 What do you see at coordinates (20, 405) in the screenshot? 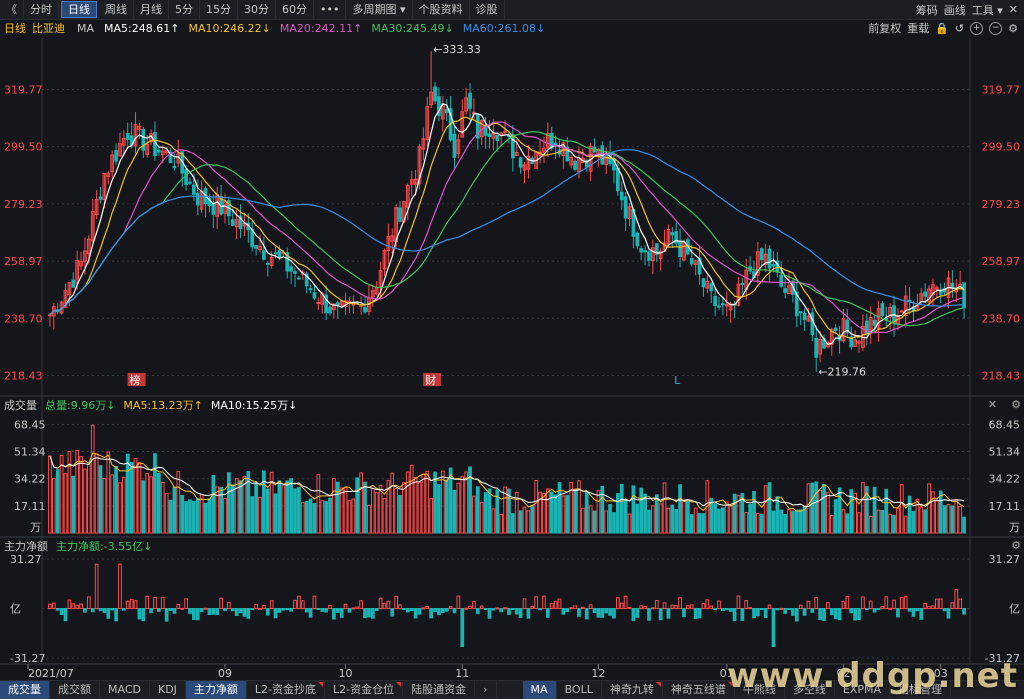
I see `volume-title: 成交量` at bounding box center [20, 405].